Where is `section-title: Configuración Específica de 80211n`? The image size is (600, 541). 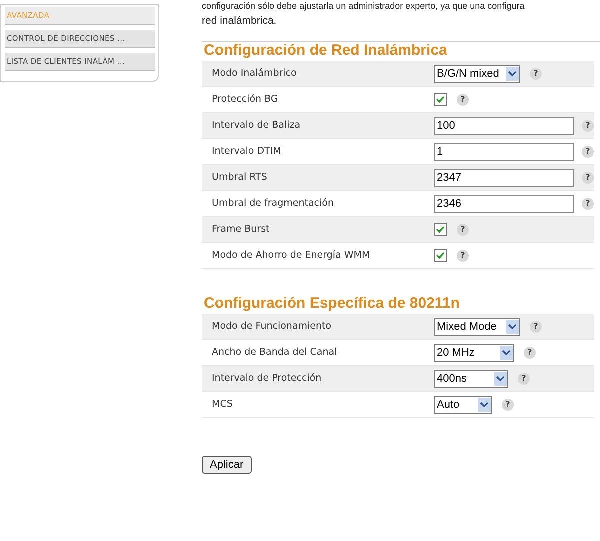
section-title: Configuración Específica de 80211n is located at coordinates (332, 304).